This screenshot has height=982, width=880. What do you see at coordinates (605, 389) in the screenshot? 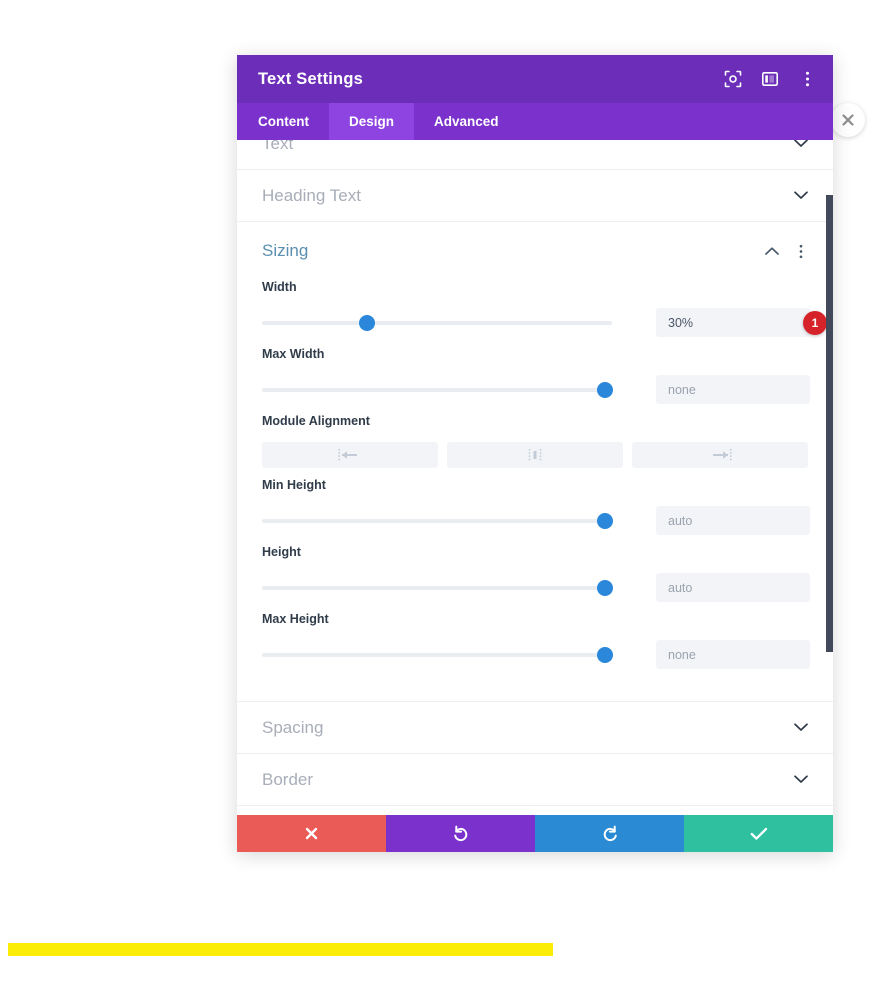
I see `max-width-slider-handle` at bounding box center [605, 389].